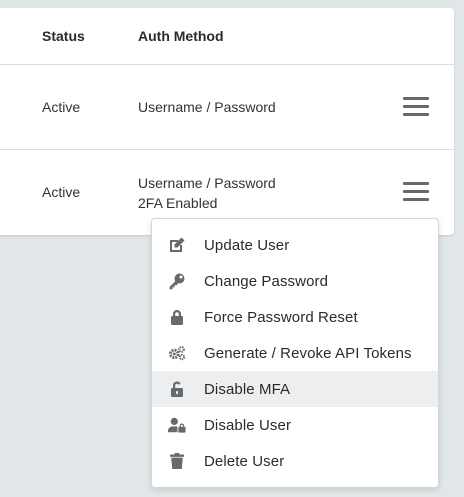  I want to click on trash-icon, so click(177, 461).